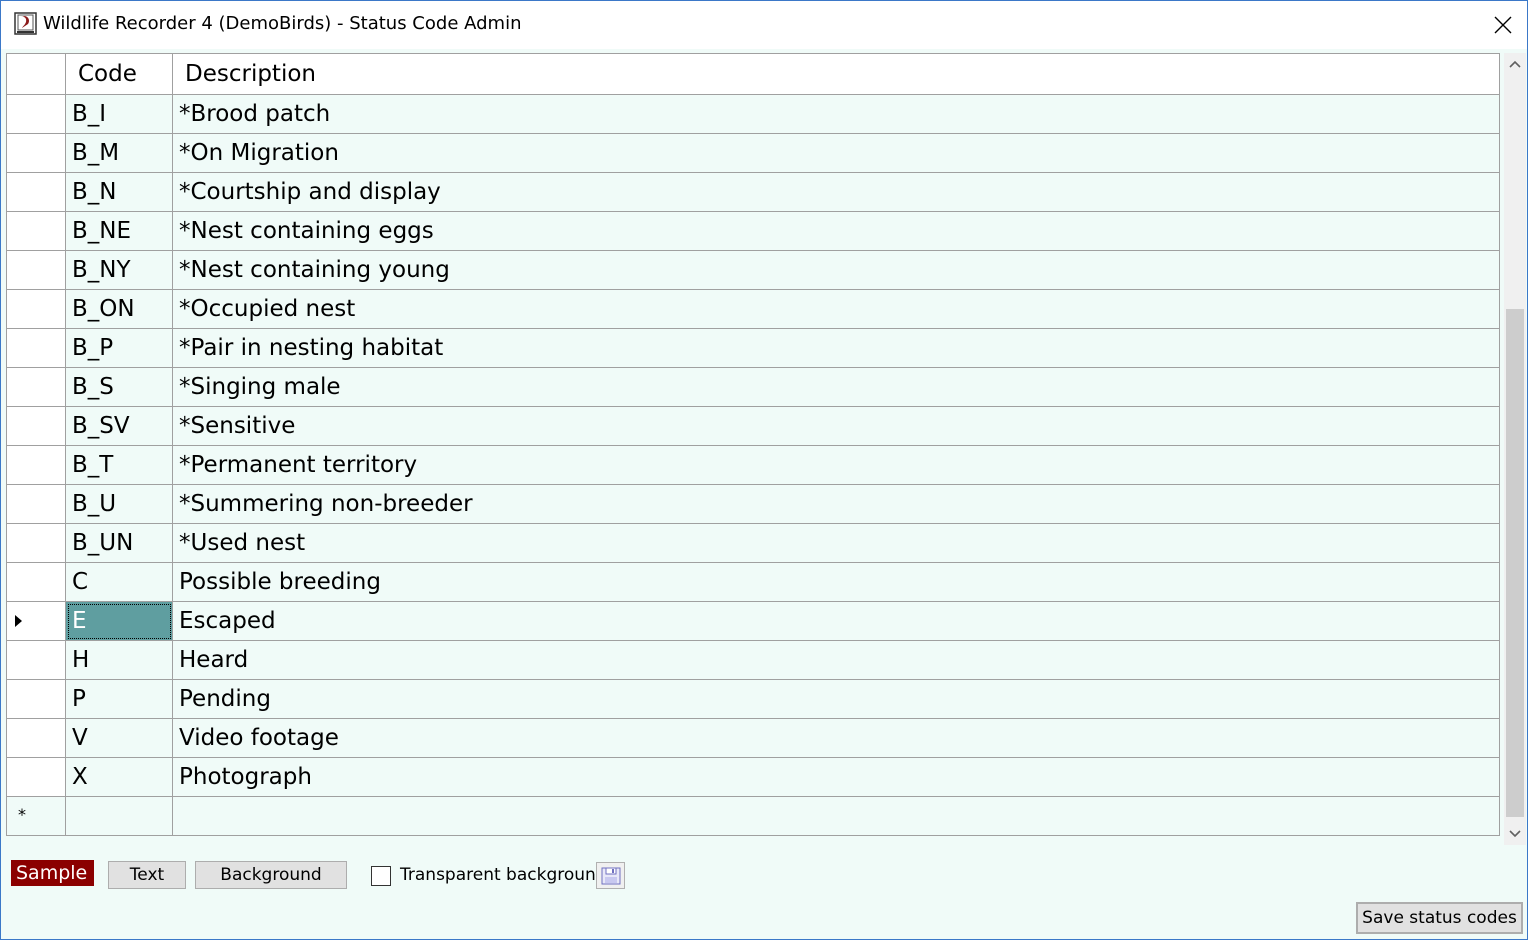 This screenshot has width=1528, height=940. I want to click on description-cell: Escaped, so click(836, 621).